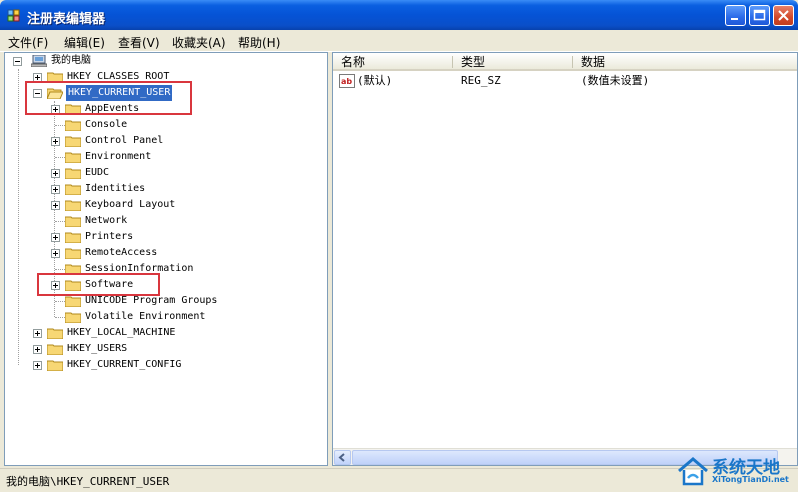  What do you see at coordinates (139, 42) in the screenshot?
I see `menu-view: 查看(V)` at bounding box center [139, 42].